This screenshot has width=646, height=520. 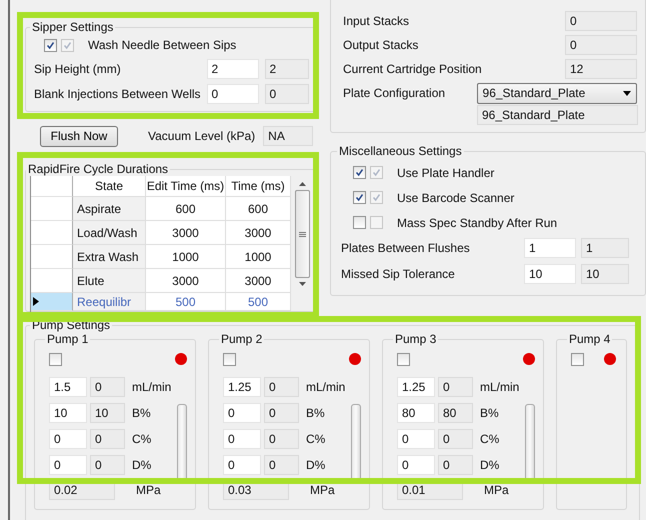 What do you see at coordinates (186, 257) in the screenshot?
I see `table-cell: 1000` at bounding box center [186, 257].